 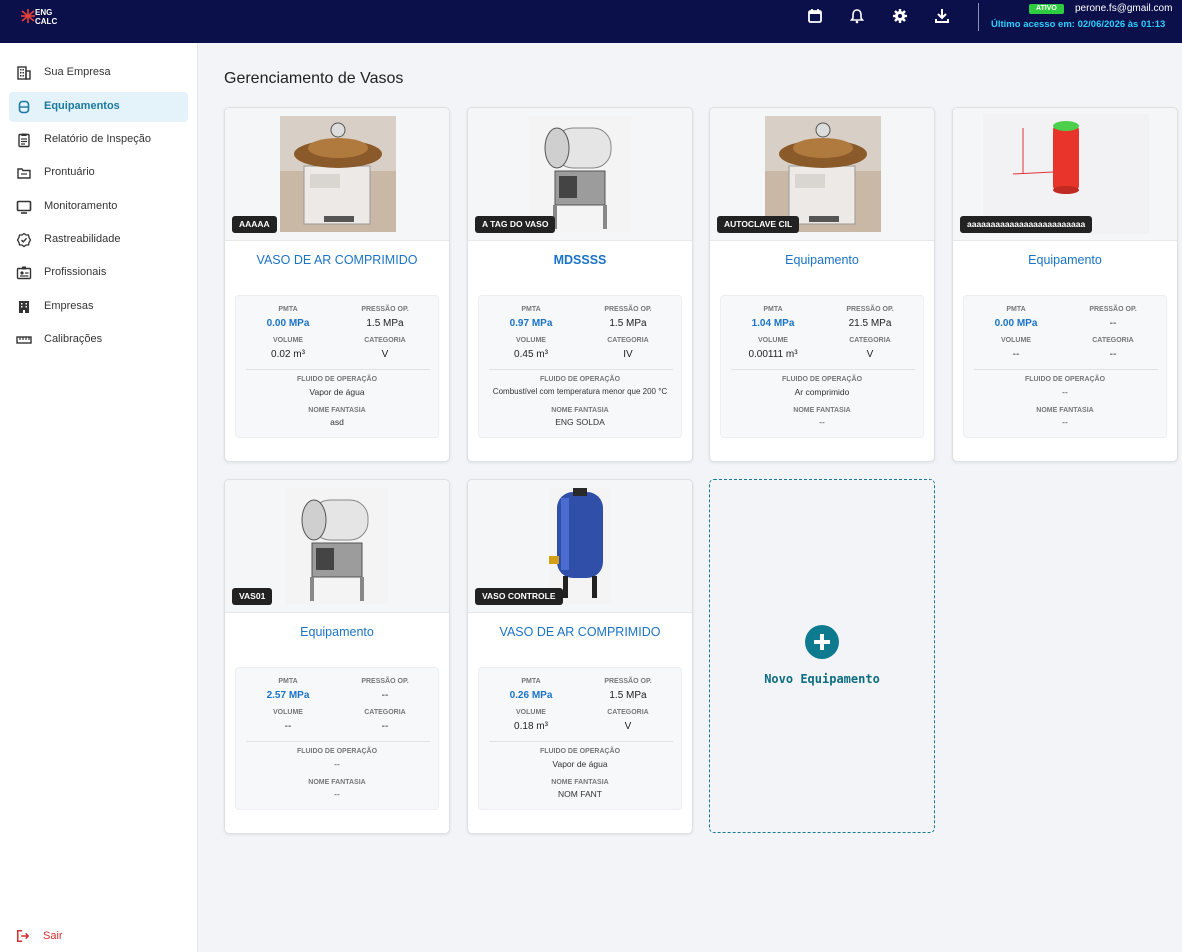 I want to click on logo-text: ENG CALC, so click(x=46, y=17).